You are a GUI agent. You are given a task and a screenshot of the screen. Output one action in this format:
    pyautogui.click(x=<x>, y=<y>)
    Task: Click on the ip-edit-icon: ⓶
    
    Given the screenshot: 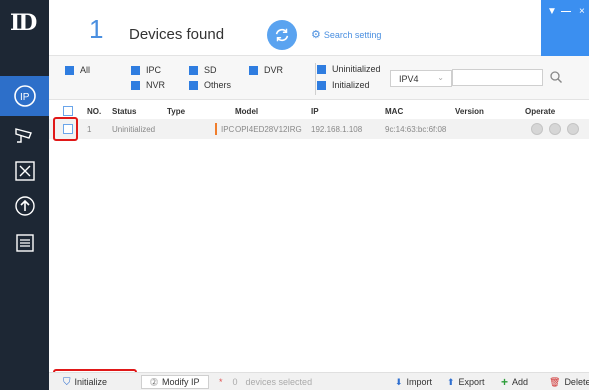 What is the action you would take?
    pyautogui.click(x=154, y=382)
    